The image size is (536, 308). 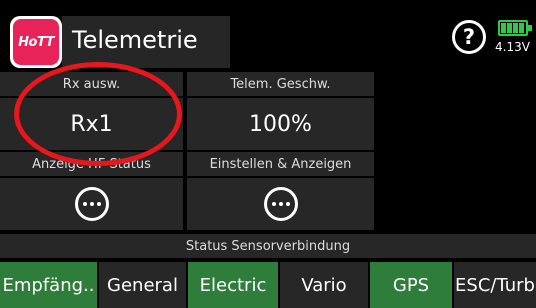 I want to click on settings-display-label: Einstellen & Anzeigen, so click(x=280, y=164).